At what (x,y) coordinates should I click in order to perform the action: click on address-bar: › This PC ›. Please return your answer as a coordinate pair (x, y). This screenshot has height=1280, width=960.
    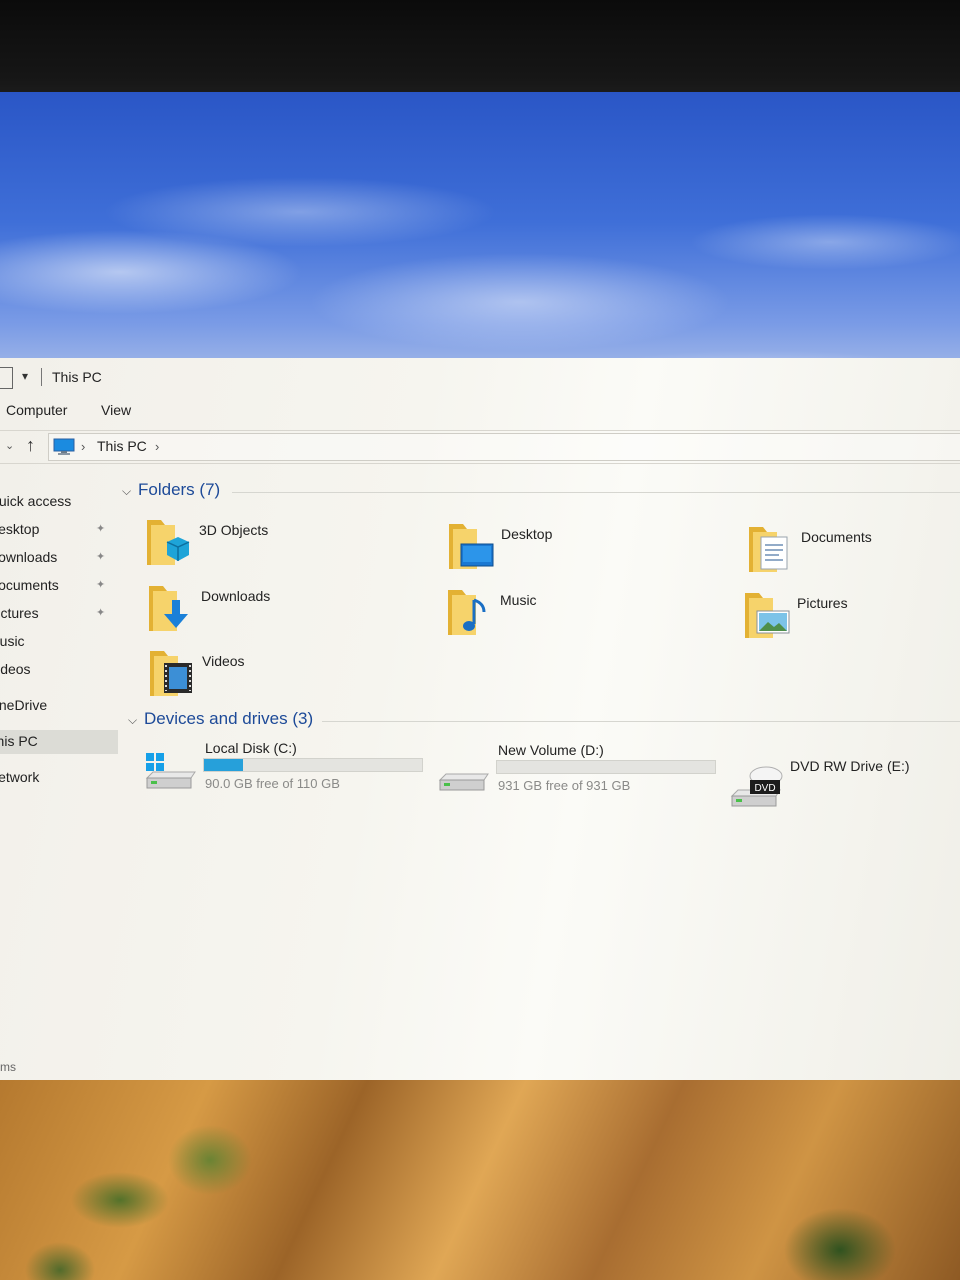
    Looking at the image, I should click on (504, 447).